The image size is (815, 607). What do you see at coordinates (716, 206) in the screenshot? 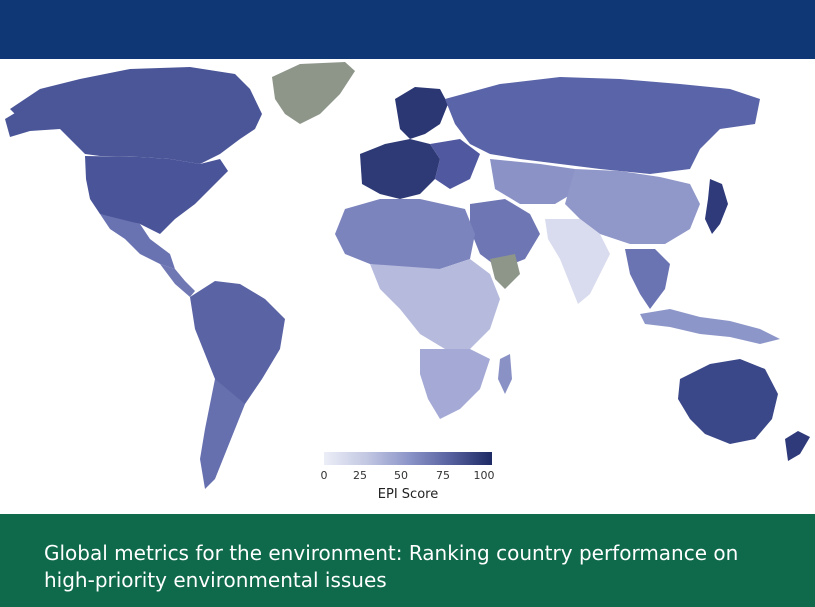
I see `region-japan` at bounding box center [716, 206].